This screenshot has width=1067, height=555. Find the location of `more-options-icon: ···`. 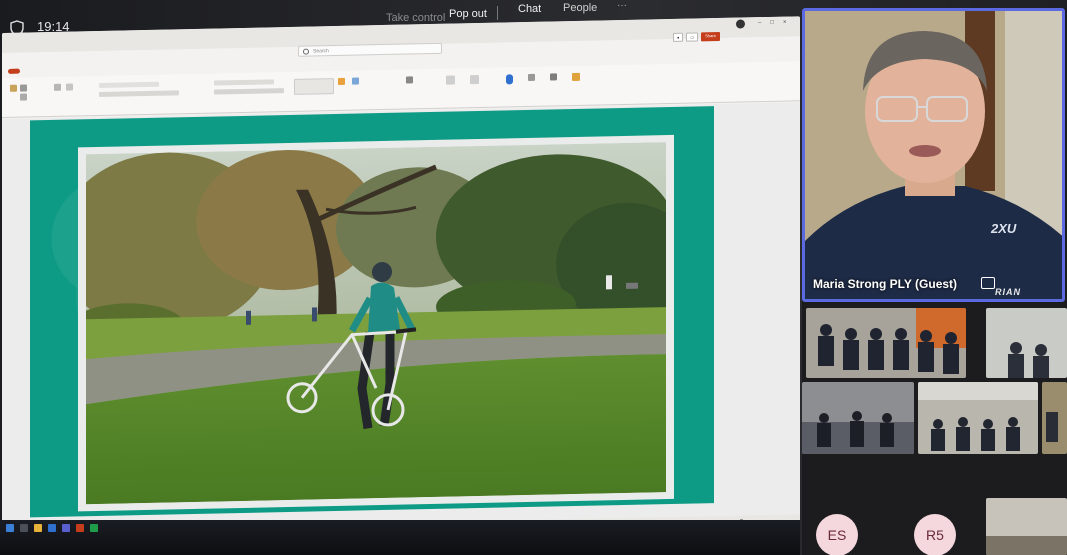

more-options-icon: ··· is located at coordinates (622, 5).